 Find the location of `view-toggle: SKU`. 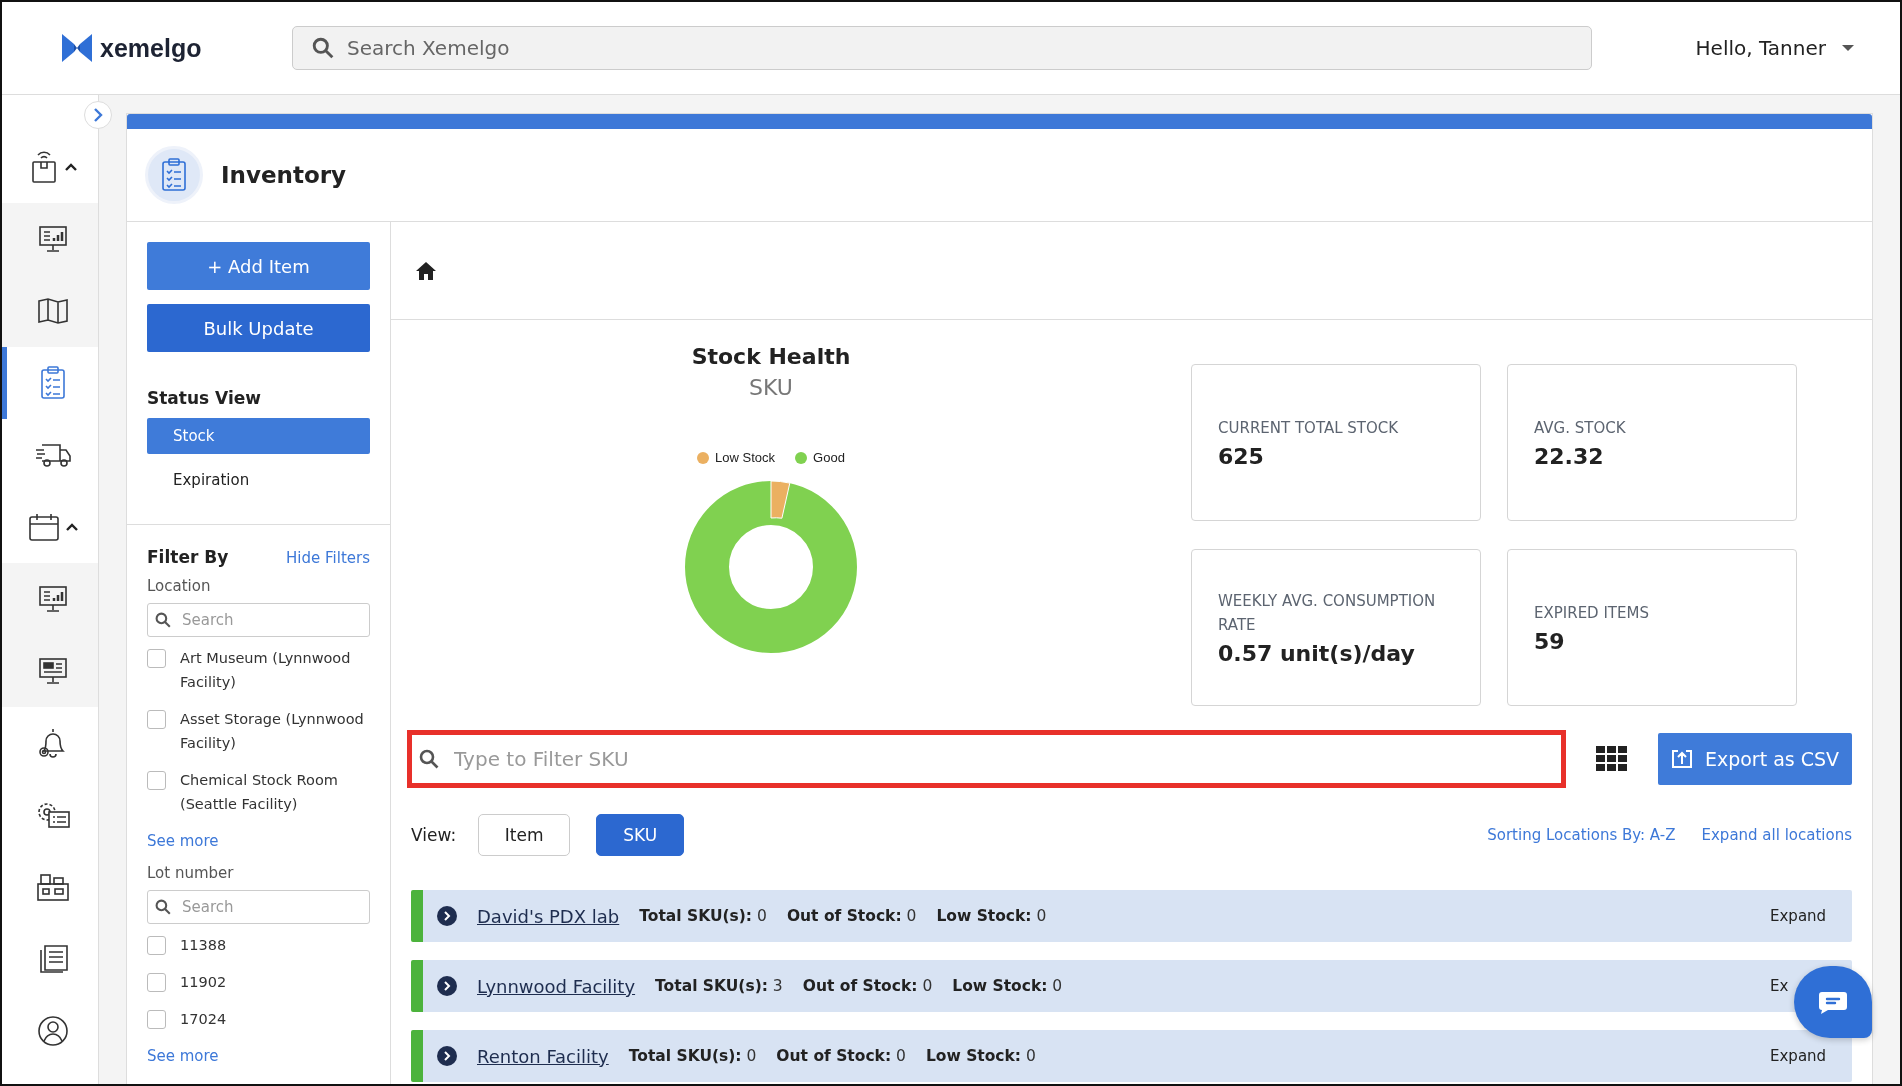

view-toggle: SKU is located at coordinates (640, 835).